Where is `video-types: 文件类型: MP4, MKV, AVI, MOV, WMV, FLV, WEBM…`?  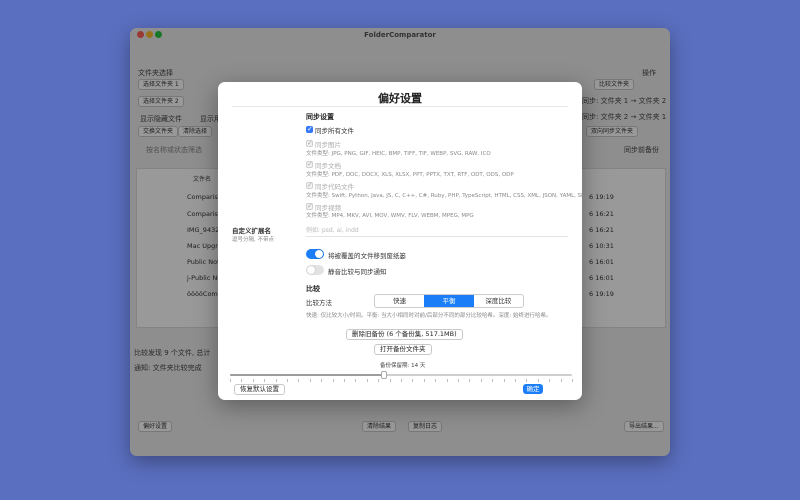 video-types: 文件类型: MP4, MKV, AVI, MOV, WMV, FLV, WEBM… is located at coordinates (390, 216).